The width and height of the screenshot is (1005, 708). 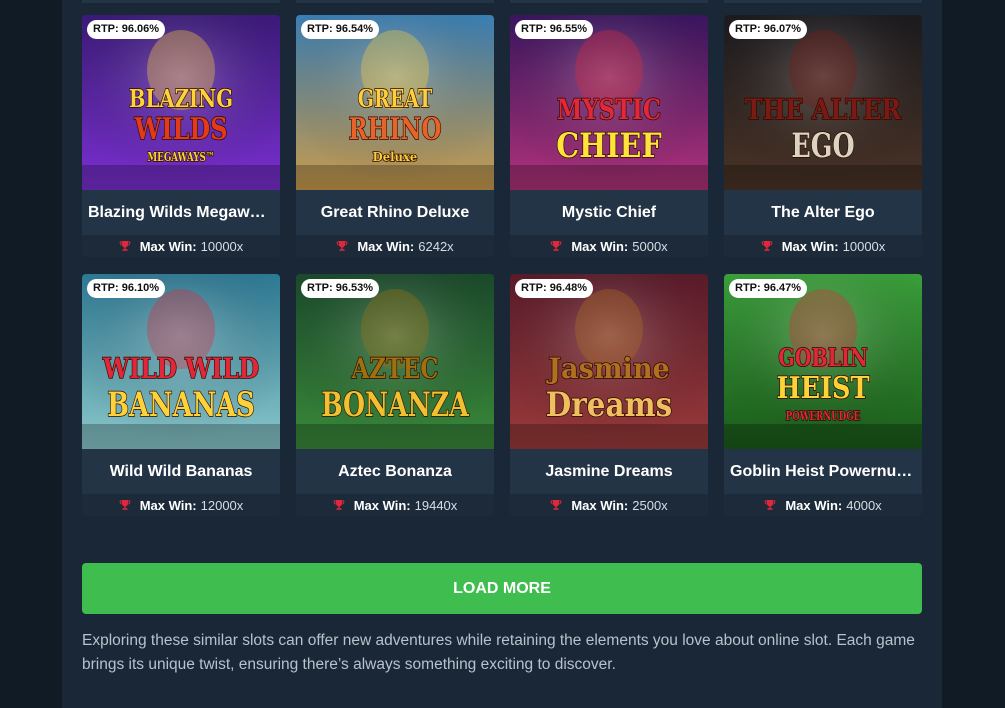 I want to click on slot-artwork: GREATRHINO Deluxe, so click(x=395, y=102).